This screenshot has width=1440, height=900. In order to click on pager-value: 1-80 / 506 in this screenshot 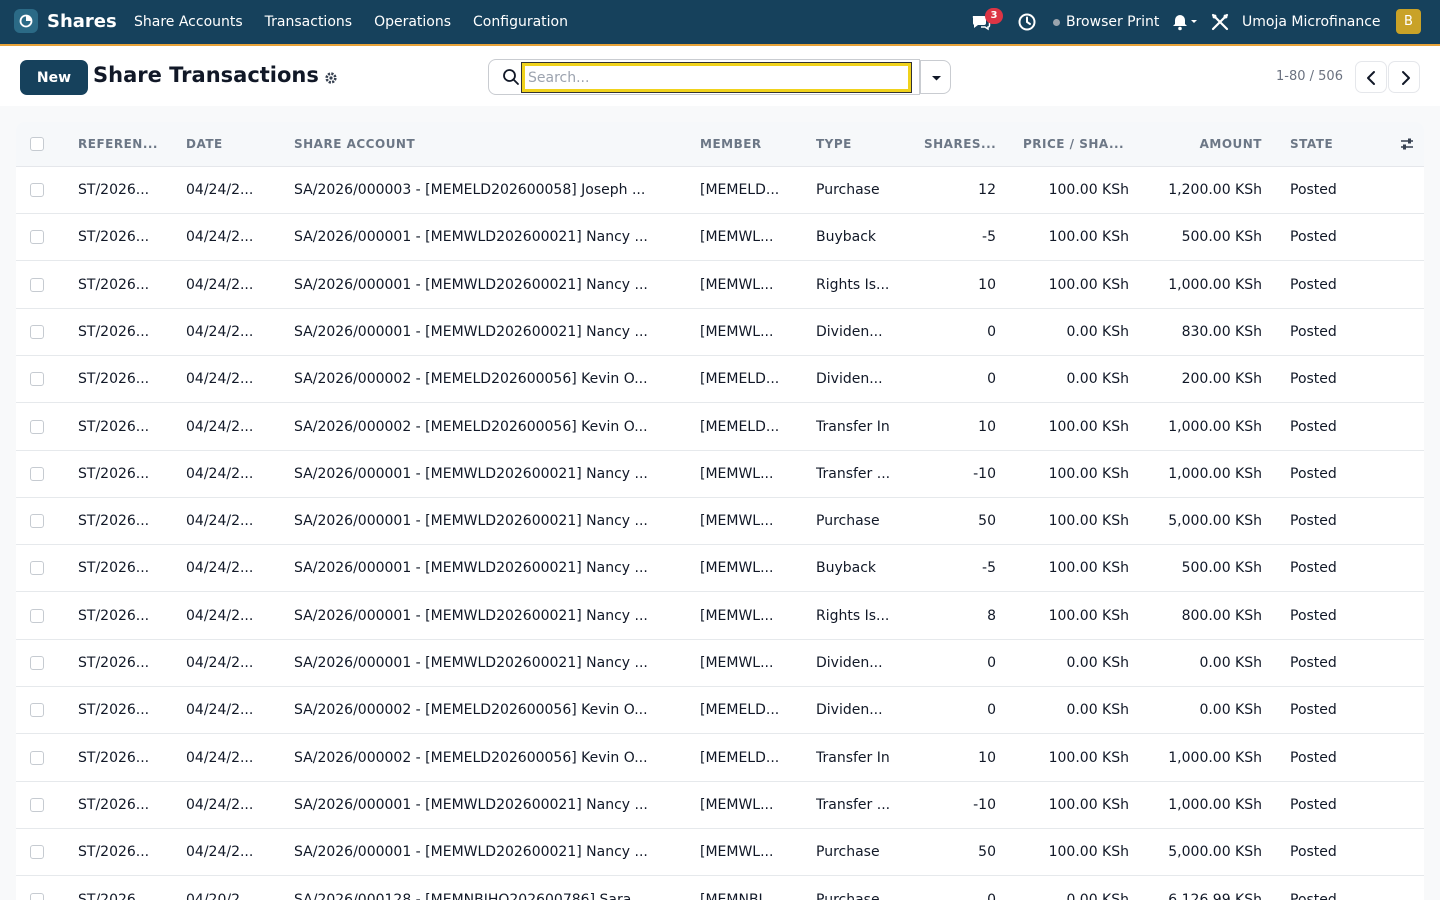, I will do `click(1309, 76)`.